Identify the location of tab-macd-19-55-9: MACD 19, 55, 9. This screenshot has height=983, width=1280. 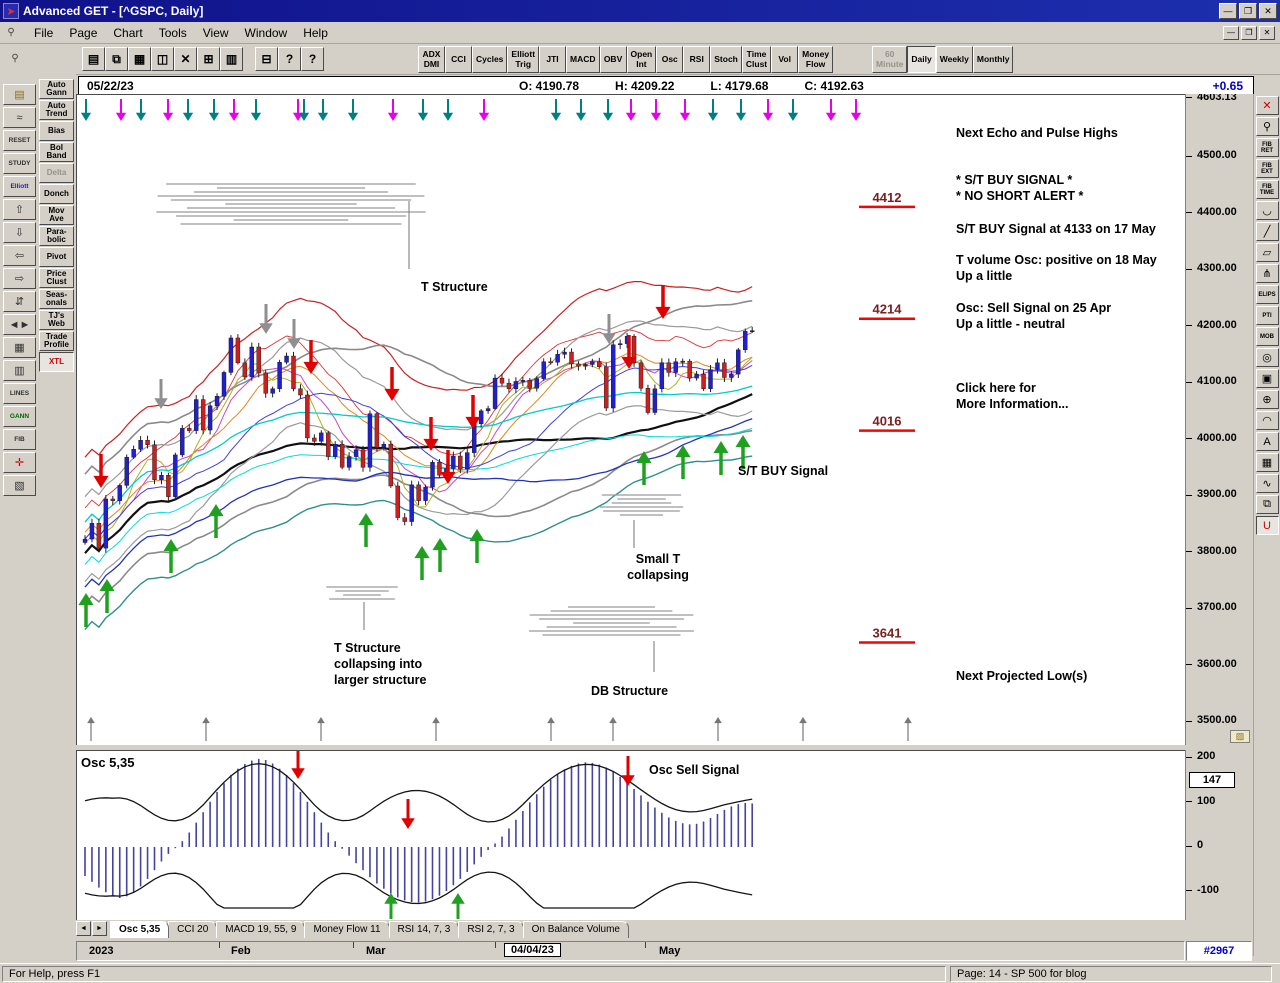
(261, 929).